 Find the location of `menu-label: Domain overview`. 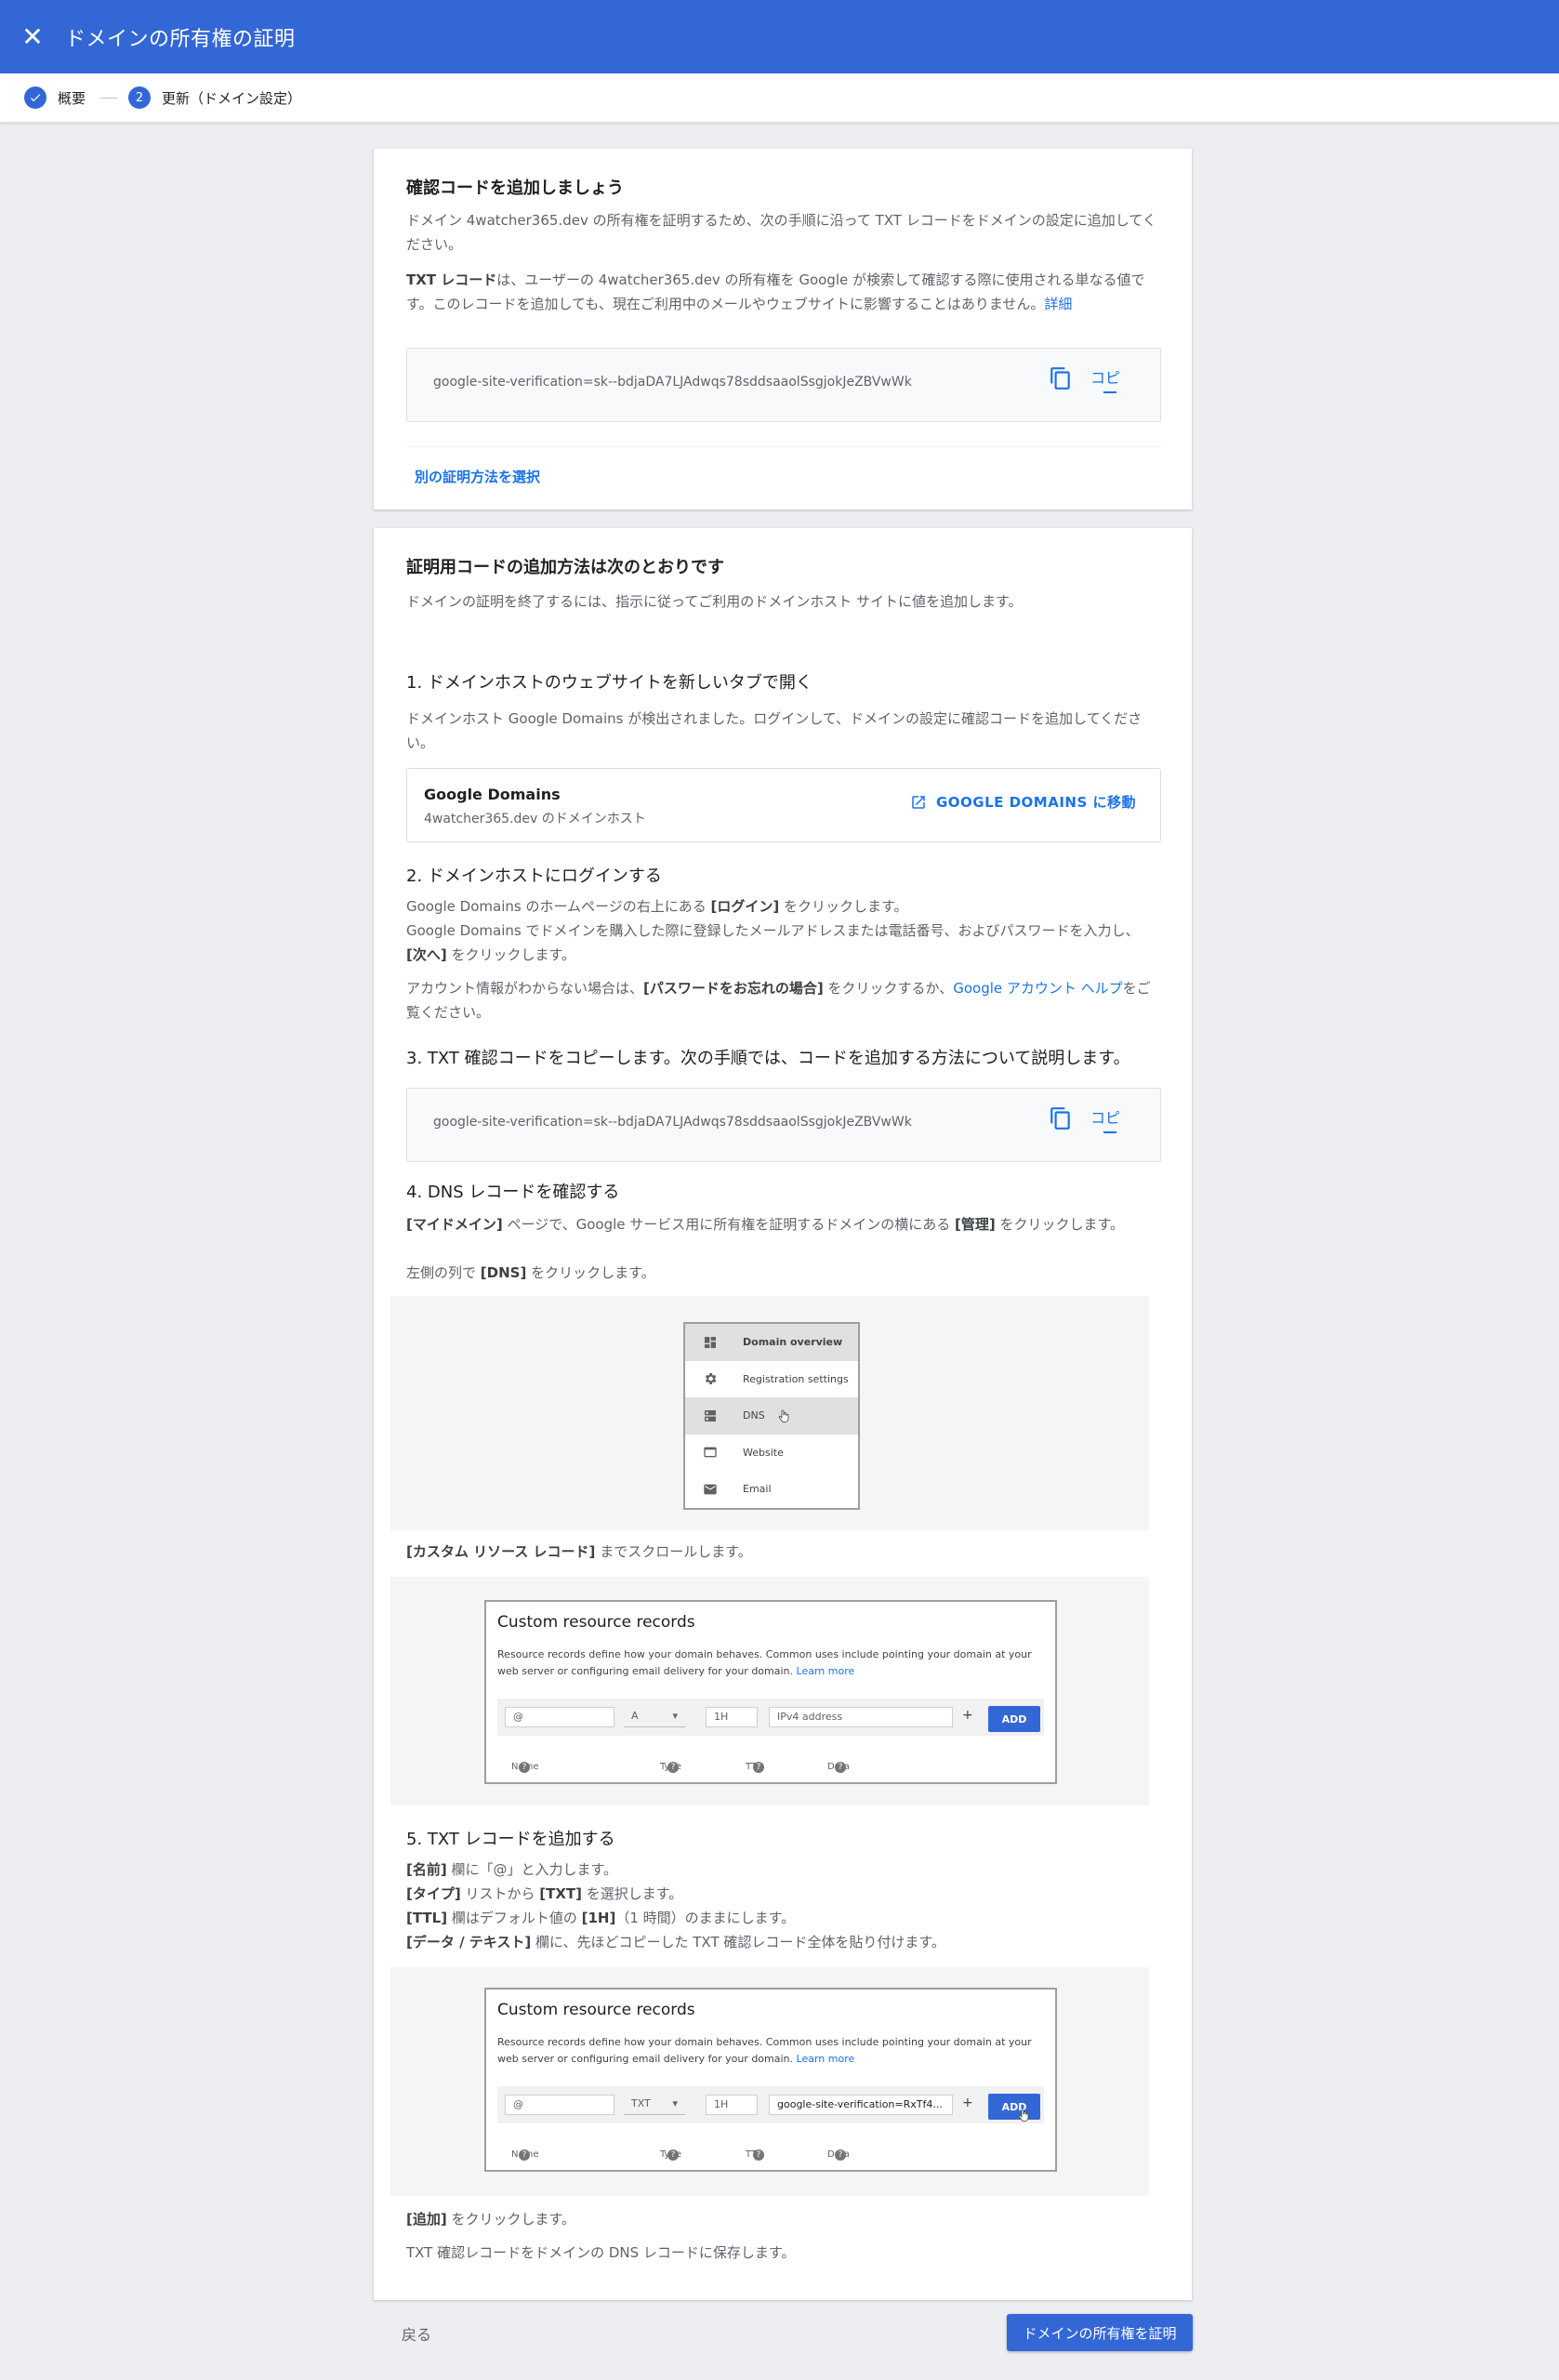

menu-label: Domain overview is located at coordinates (793, 1342).